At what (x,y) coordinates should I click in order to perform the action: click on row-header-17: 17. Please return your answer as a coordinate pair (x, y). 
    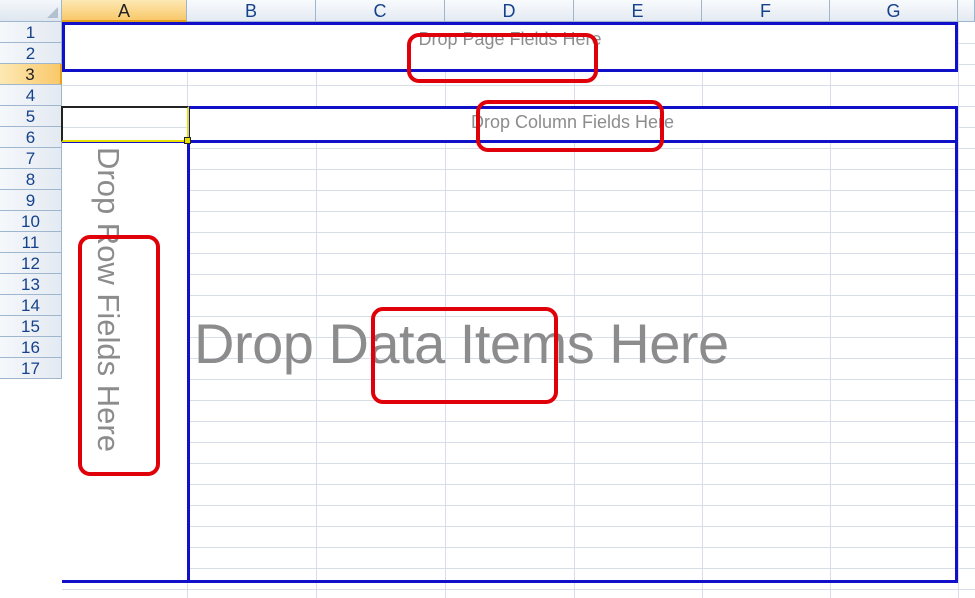
    Looking at the image, I should click on (31, 368).